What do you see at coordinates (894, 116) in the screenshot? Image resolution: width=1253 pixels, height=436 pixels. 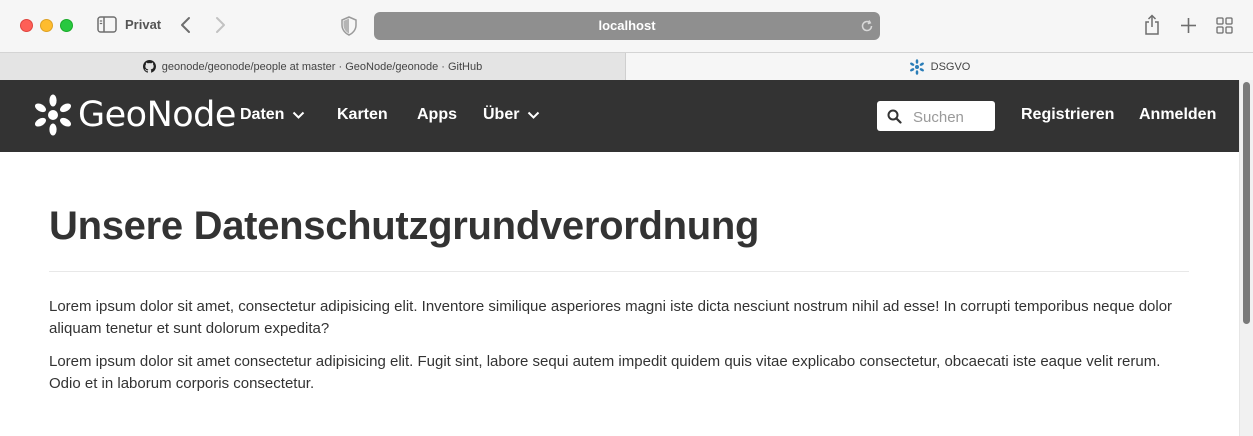 I see `search-icon` at bounding box center [894, 116].